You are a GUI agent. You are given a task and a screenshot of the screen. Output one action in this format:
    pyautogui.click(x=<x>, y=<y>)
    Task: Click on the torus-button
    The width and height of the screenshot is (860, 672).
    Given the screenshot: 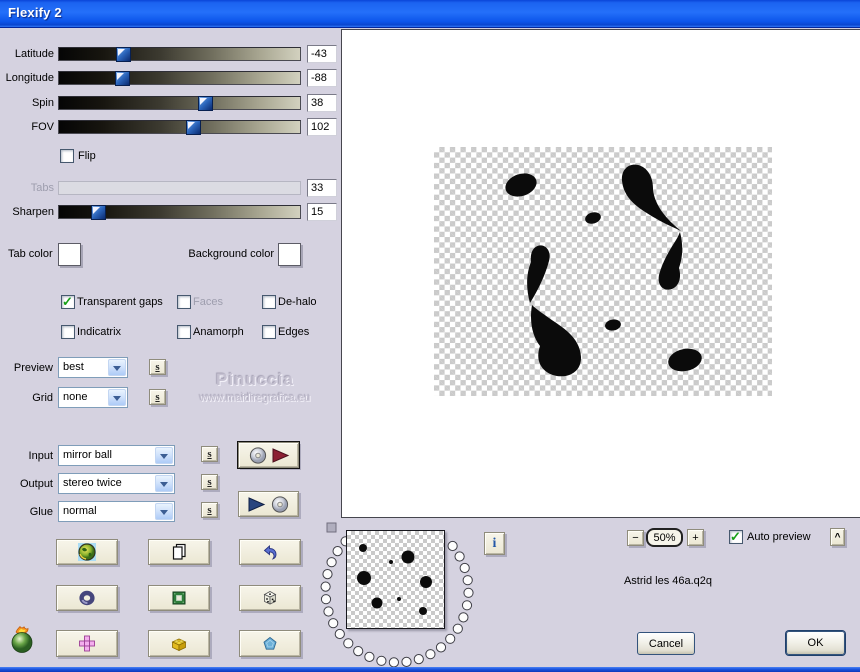 What is the action you would take?
    pyautogui.click(x=87, y=598)
    